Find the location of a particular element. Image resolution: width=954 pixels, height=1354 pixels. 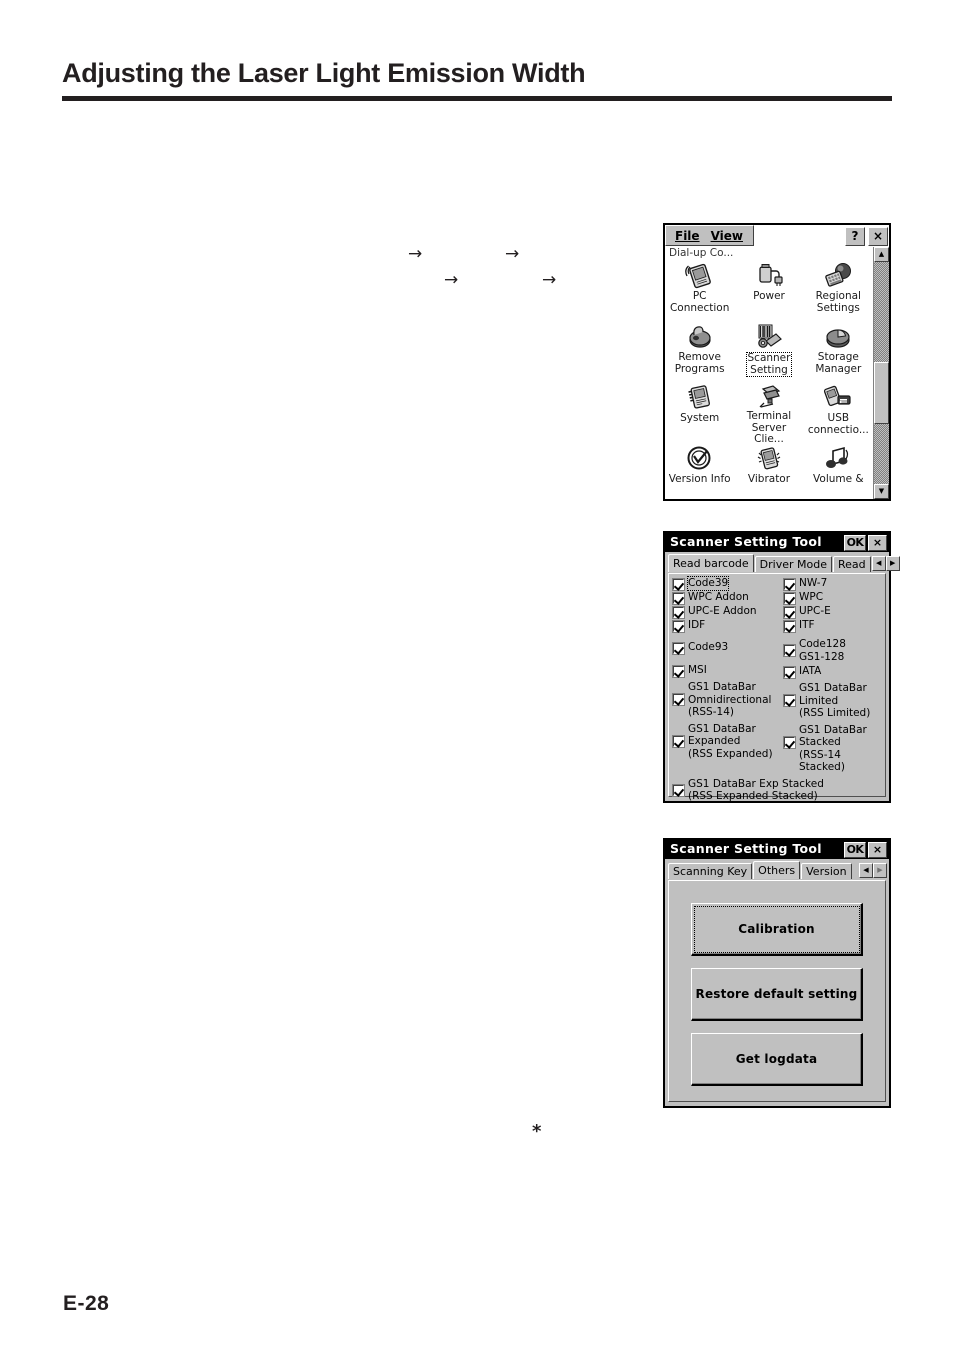

control-panel-scrollbar: ▲ ▼ is located at coordinates (881, 373).